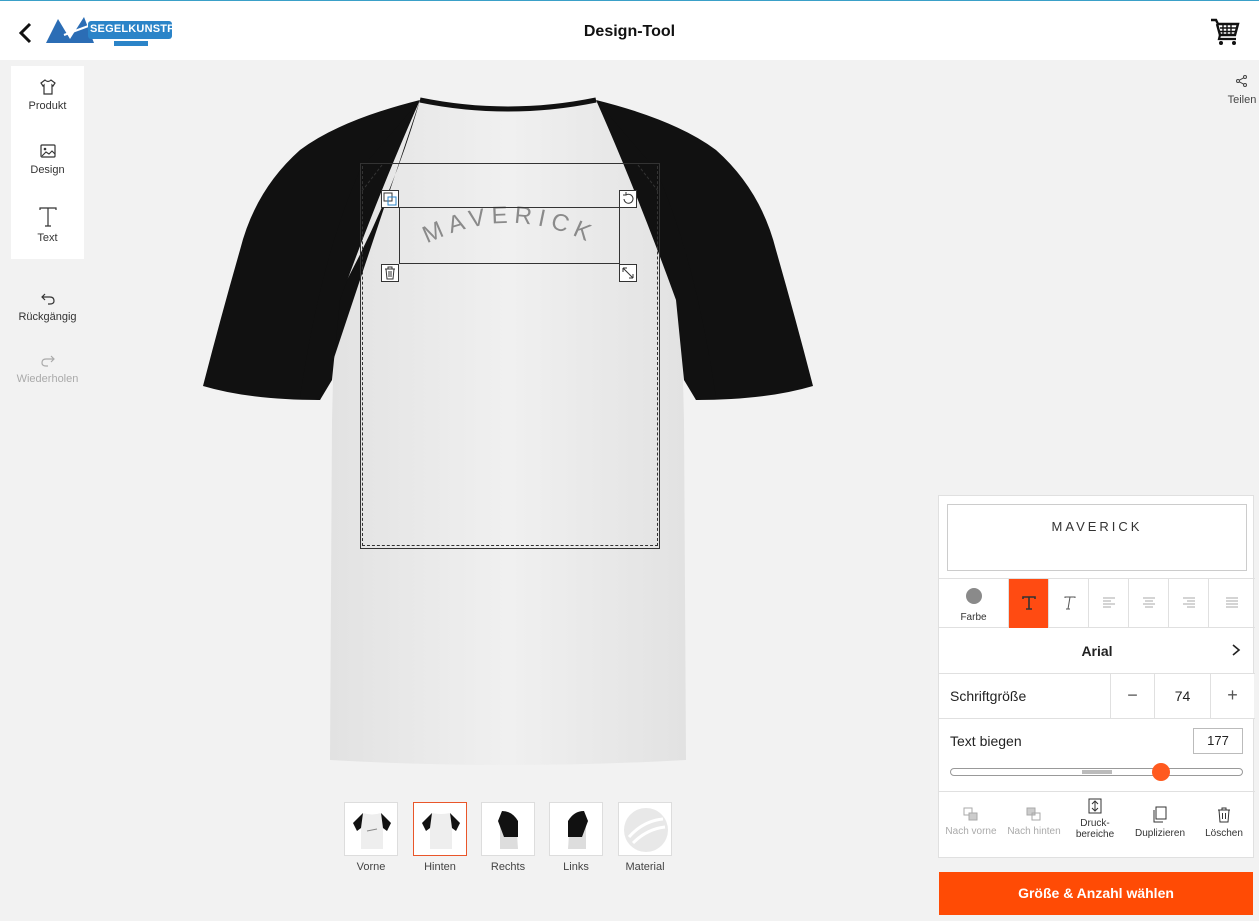  What do you see at coordinates (1232, 696) in the screenshot?
I see `font-size-increase-button: +` at bounding box center [1232, 696].